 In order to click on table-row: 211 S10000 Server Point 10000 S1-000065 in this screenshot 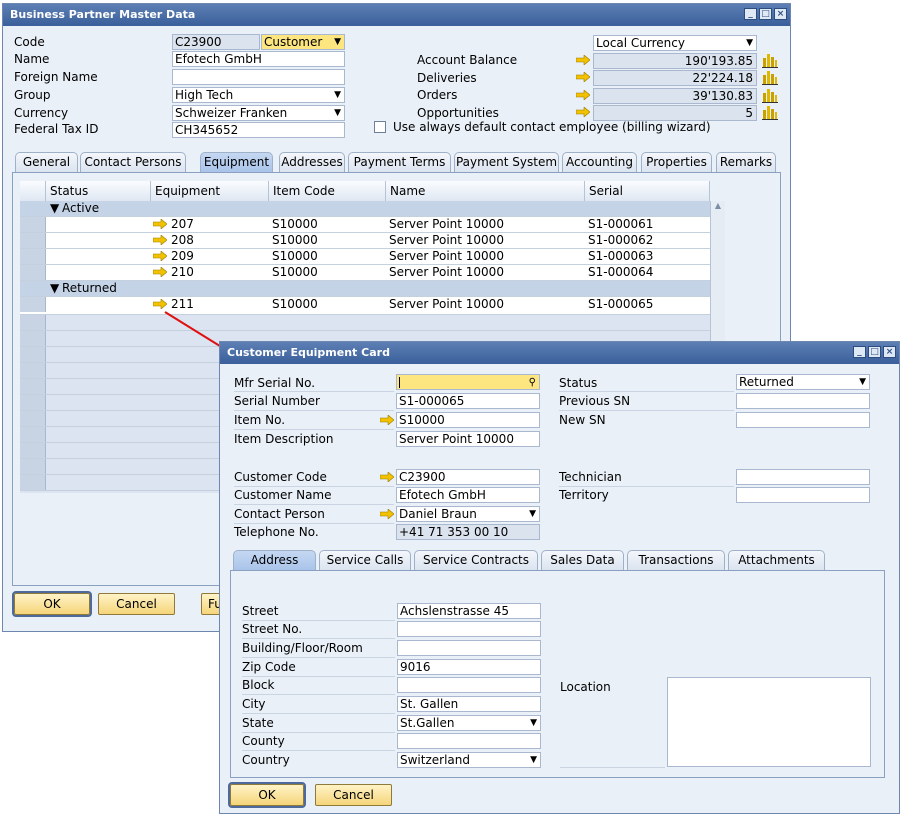, I will do `click(365, 306)`.